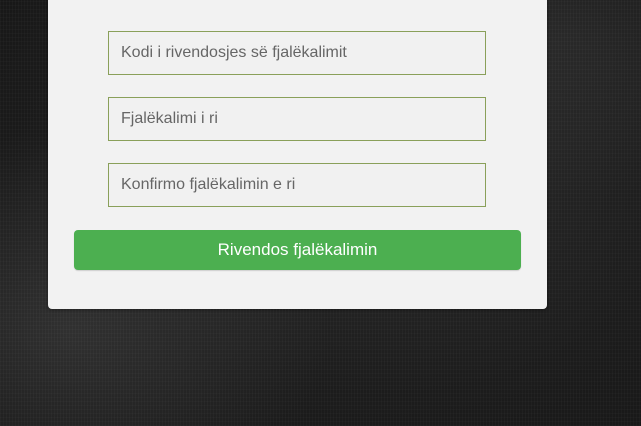 This screenshot has width=641, height=426. I want to click on reset-code-input, so click(297, 53).